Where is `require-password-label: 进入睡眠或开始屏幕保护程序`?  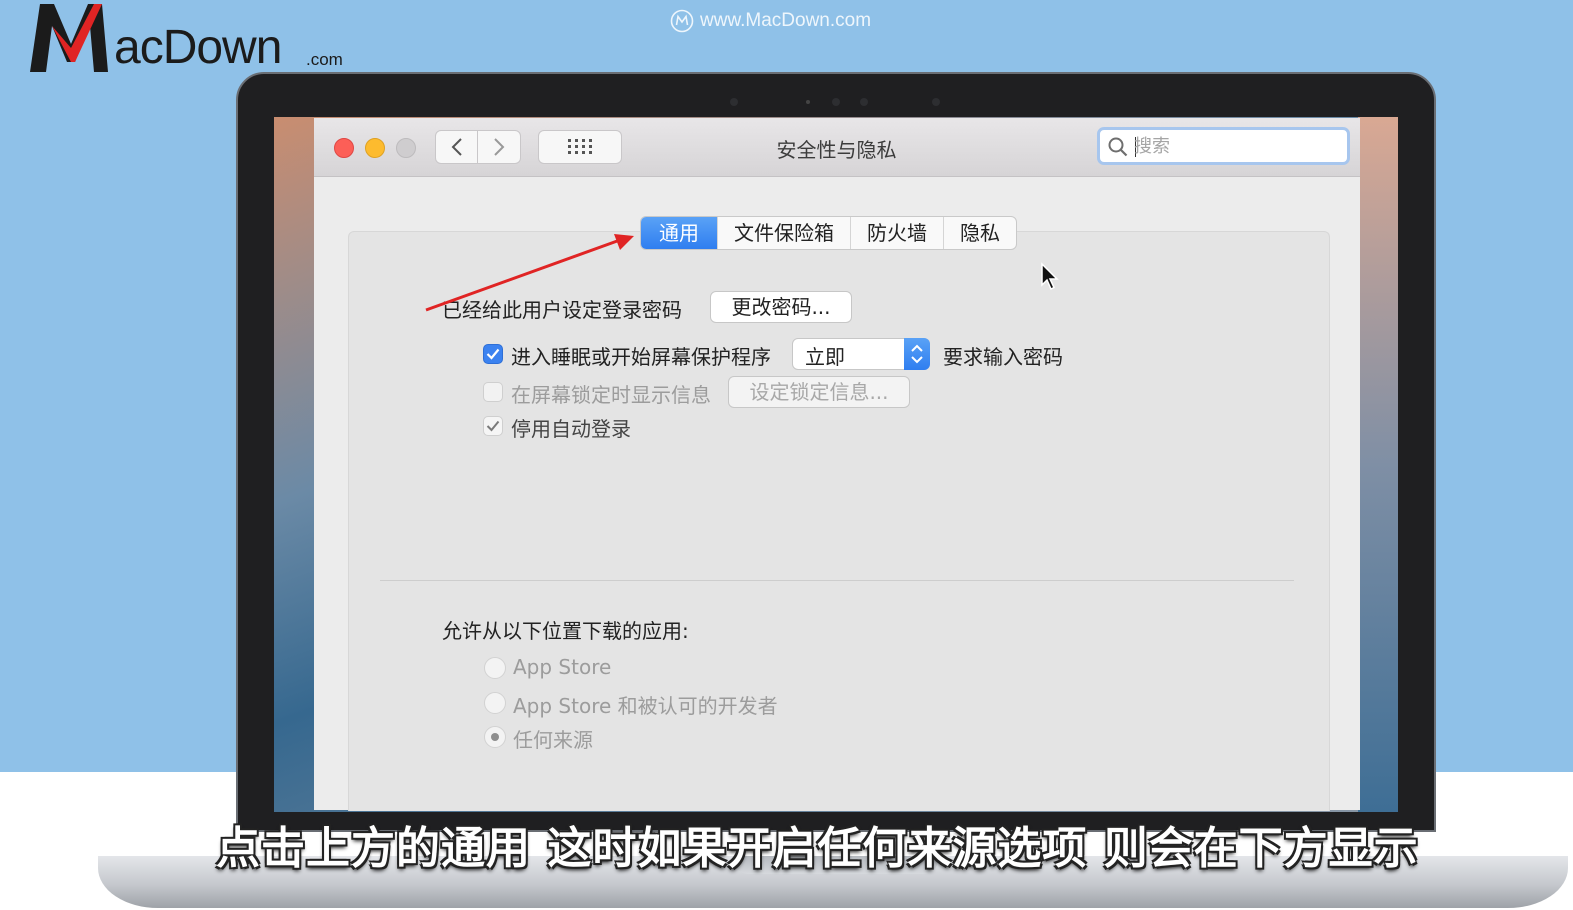
require-password-label: 进入睡眠或开始屏幕保护程序 is located at coordinates (641, 357).